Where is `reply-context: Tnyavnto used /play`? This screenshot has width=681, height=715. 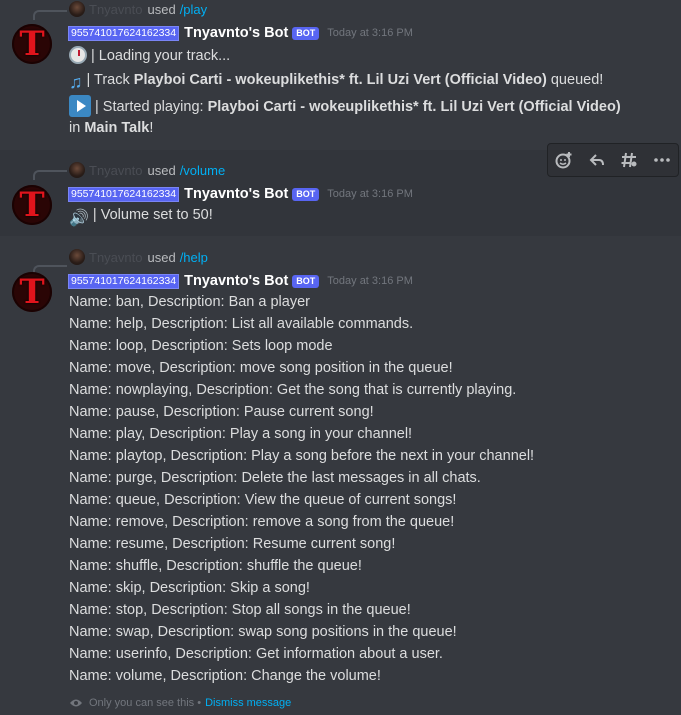
reply-context: Tnyavnto used /play is located at coordinates (138, 9).